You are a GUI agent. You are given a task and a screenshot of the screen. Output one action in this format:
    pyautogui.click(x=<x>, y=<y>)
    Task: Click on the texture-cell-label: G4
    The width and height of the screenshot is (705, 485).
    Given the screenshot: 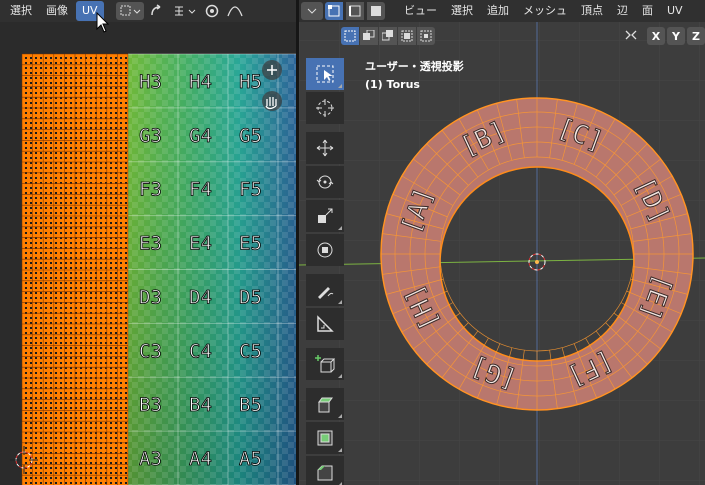 What is the action you would take?
    pyautogui.click(x=200, y=136)
    